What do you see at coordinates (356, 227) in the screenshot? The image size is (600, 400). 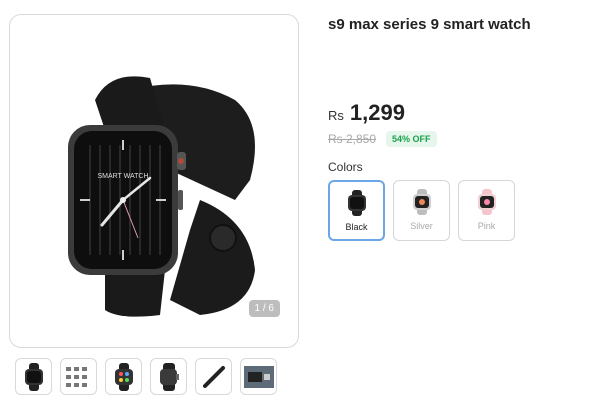 I see `color-option-label: Black` at bounding box center [356, 227].